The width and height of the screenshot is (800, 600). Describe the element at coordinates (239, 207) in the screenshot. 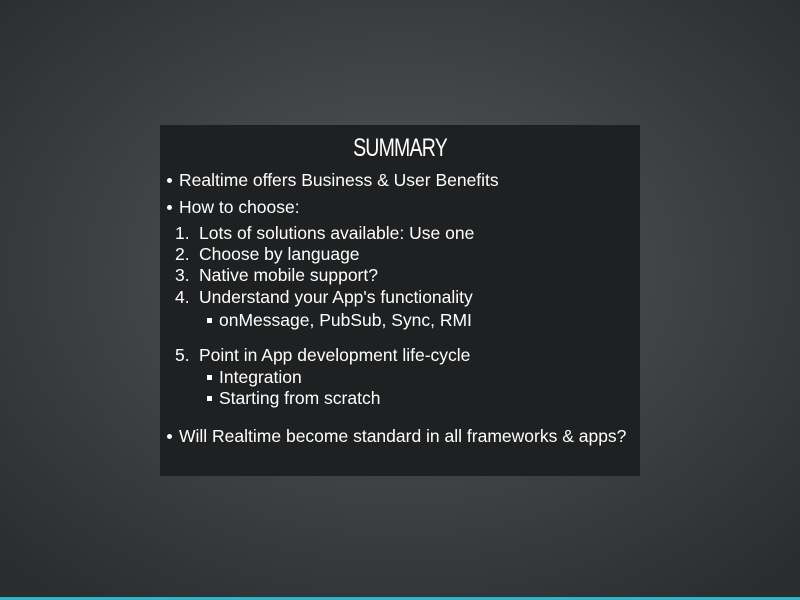

I see `bullet-how-to-choose: How to choose:` at that location.